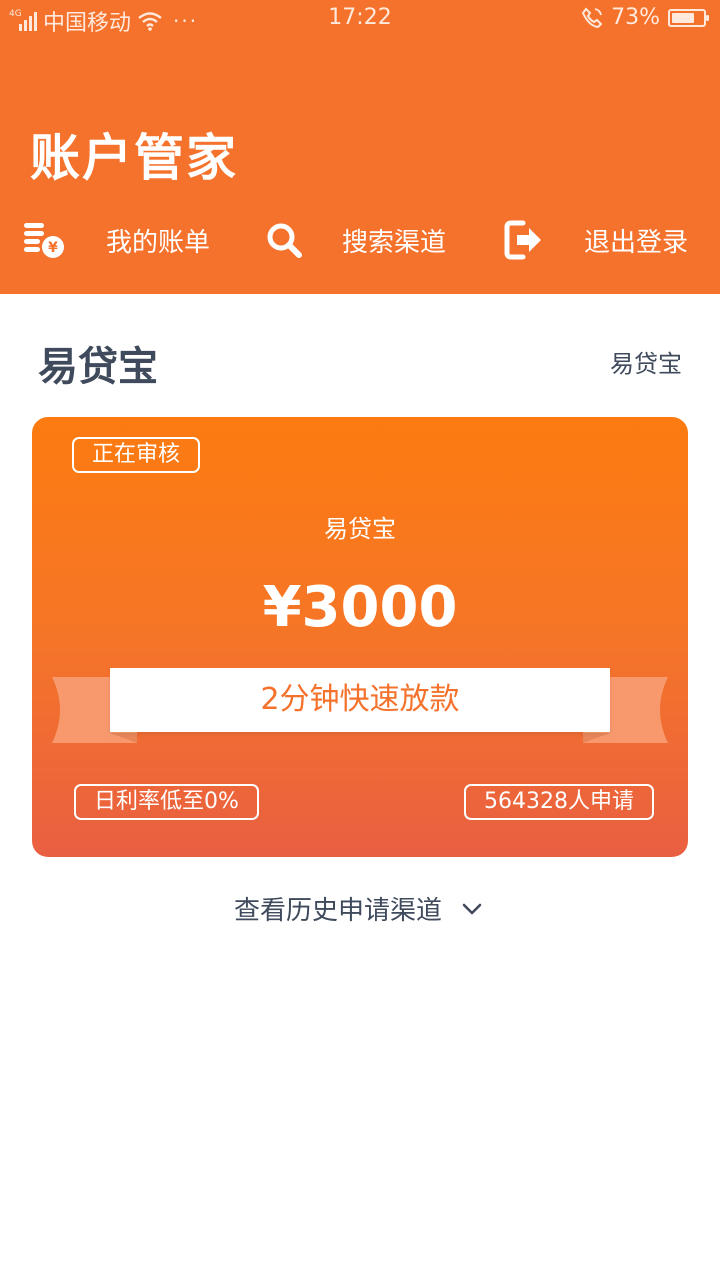  I want to click on nav-my-bill: ¥ 我的账单, so click(116, 240).